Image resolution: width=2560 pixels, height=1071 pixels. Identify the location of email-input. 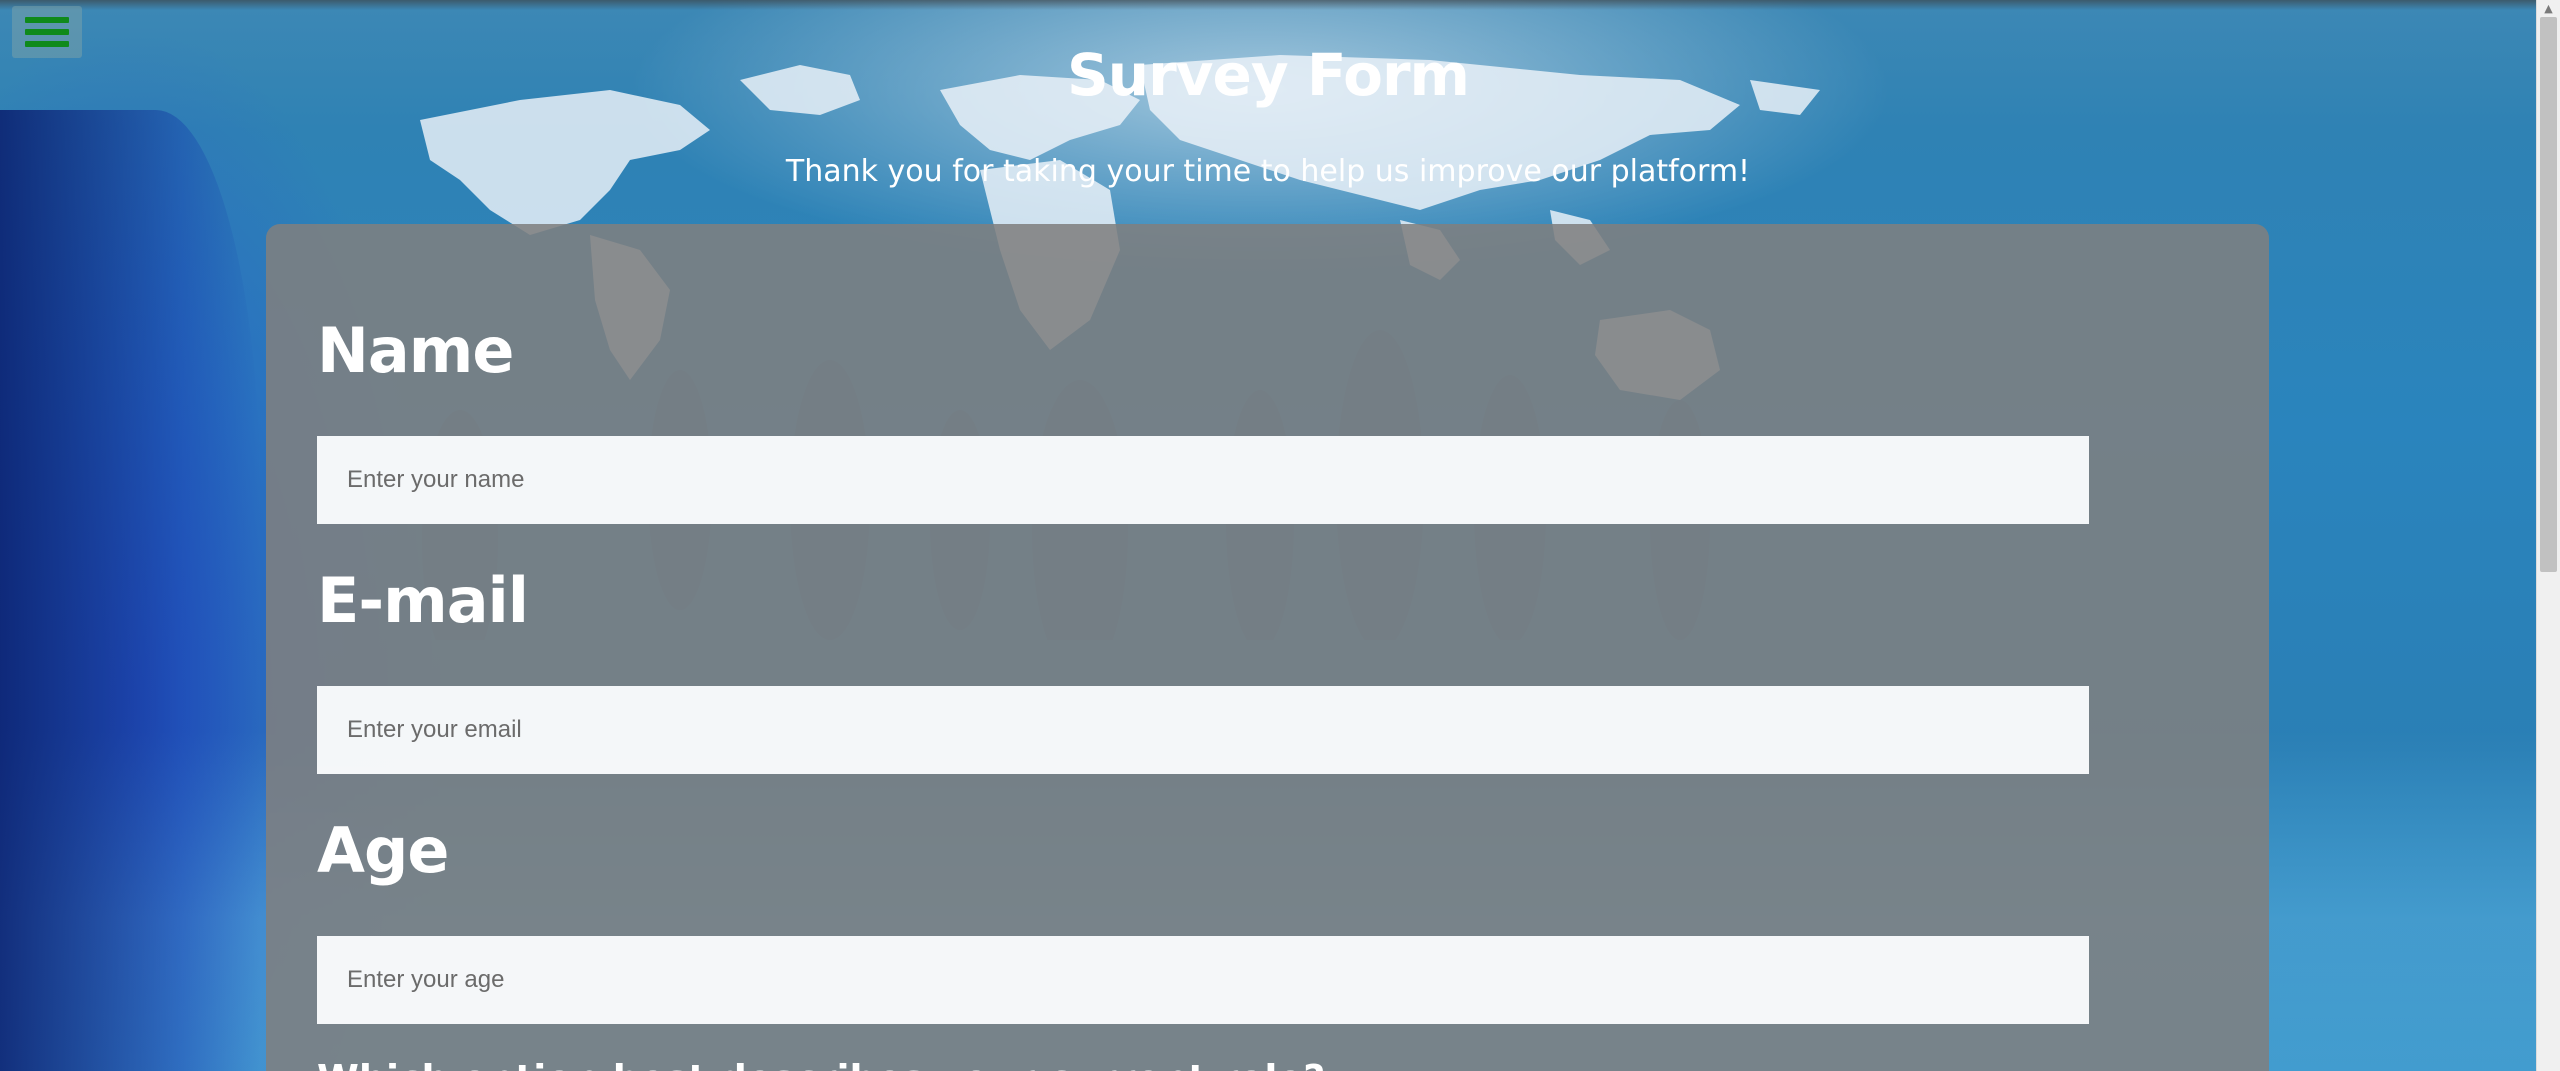
(1203, 730).